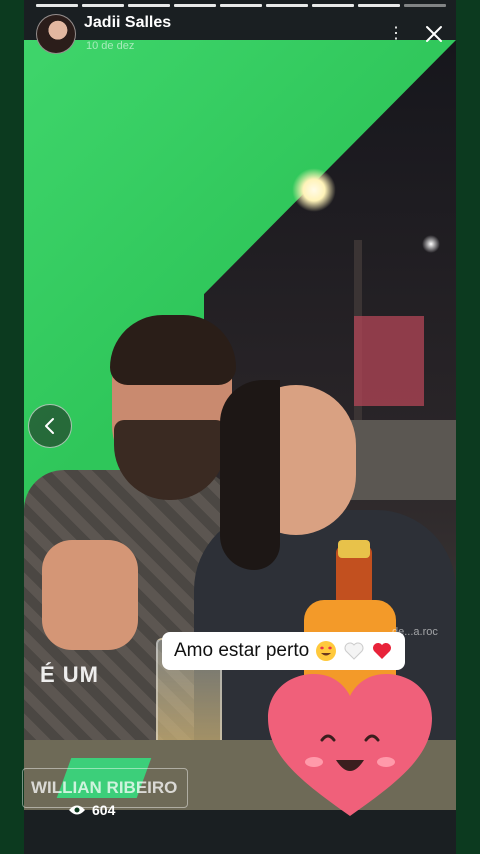 The width and height of the screenshot is (480, 854). What do you see at coordinates (326, 651) in the screenshot?
I see `heart-eyes-emoji-icon` at bounding box center [326, 651].